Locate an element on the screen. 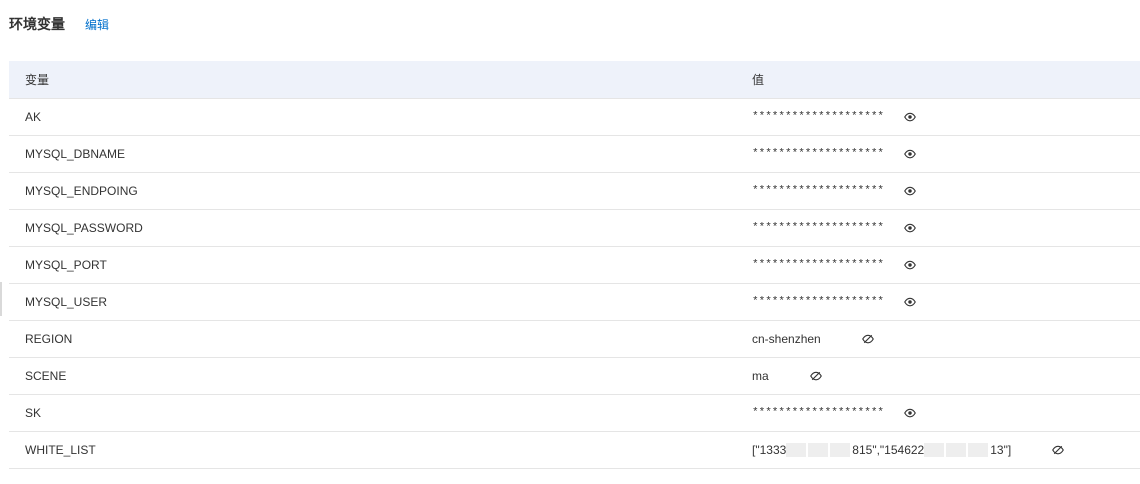  table-row: REGION cn-shenzhen is located at coordinates (574, 339).